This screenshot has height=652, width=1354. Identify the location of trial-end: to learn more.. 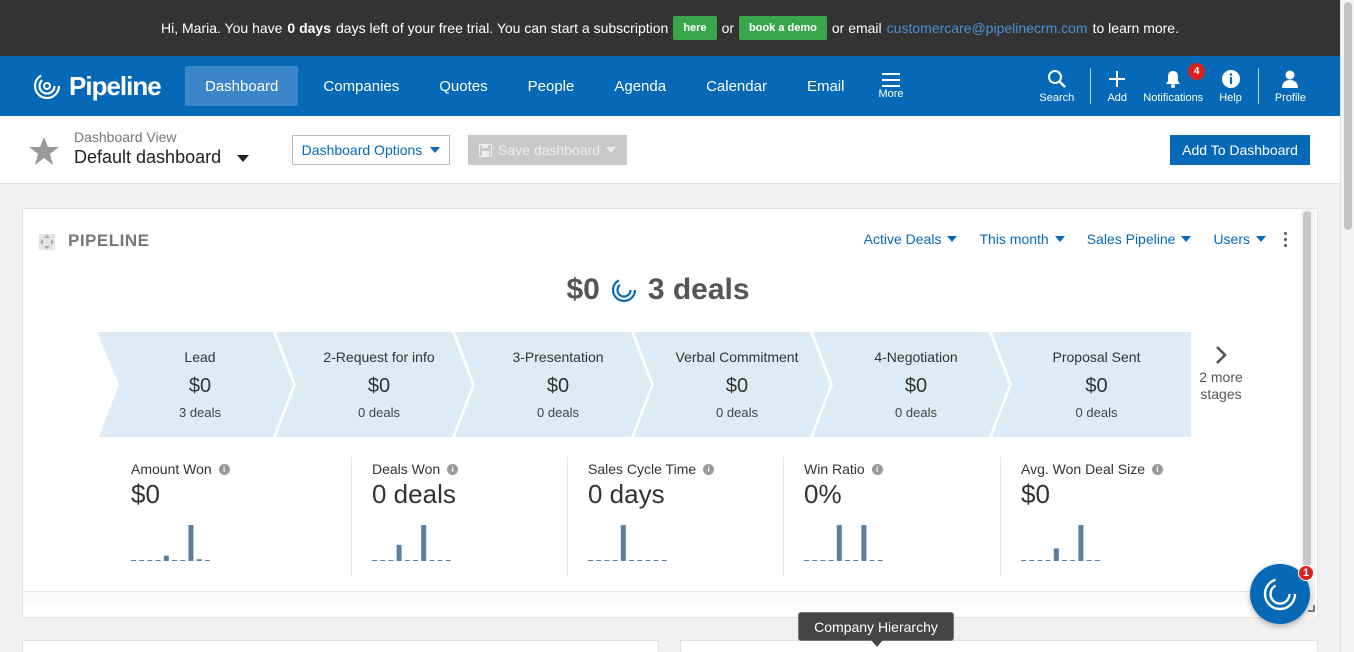
(1135, 28).